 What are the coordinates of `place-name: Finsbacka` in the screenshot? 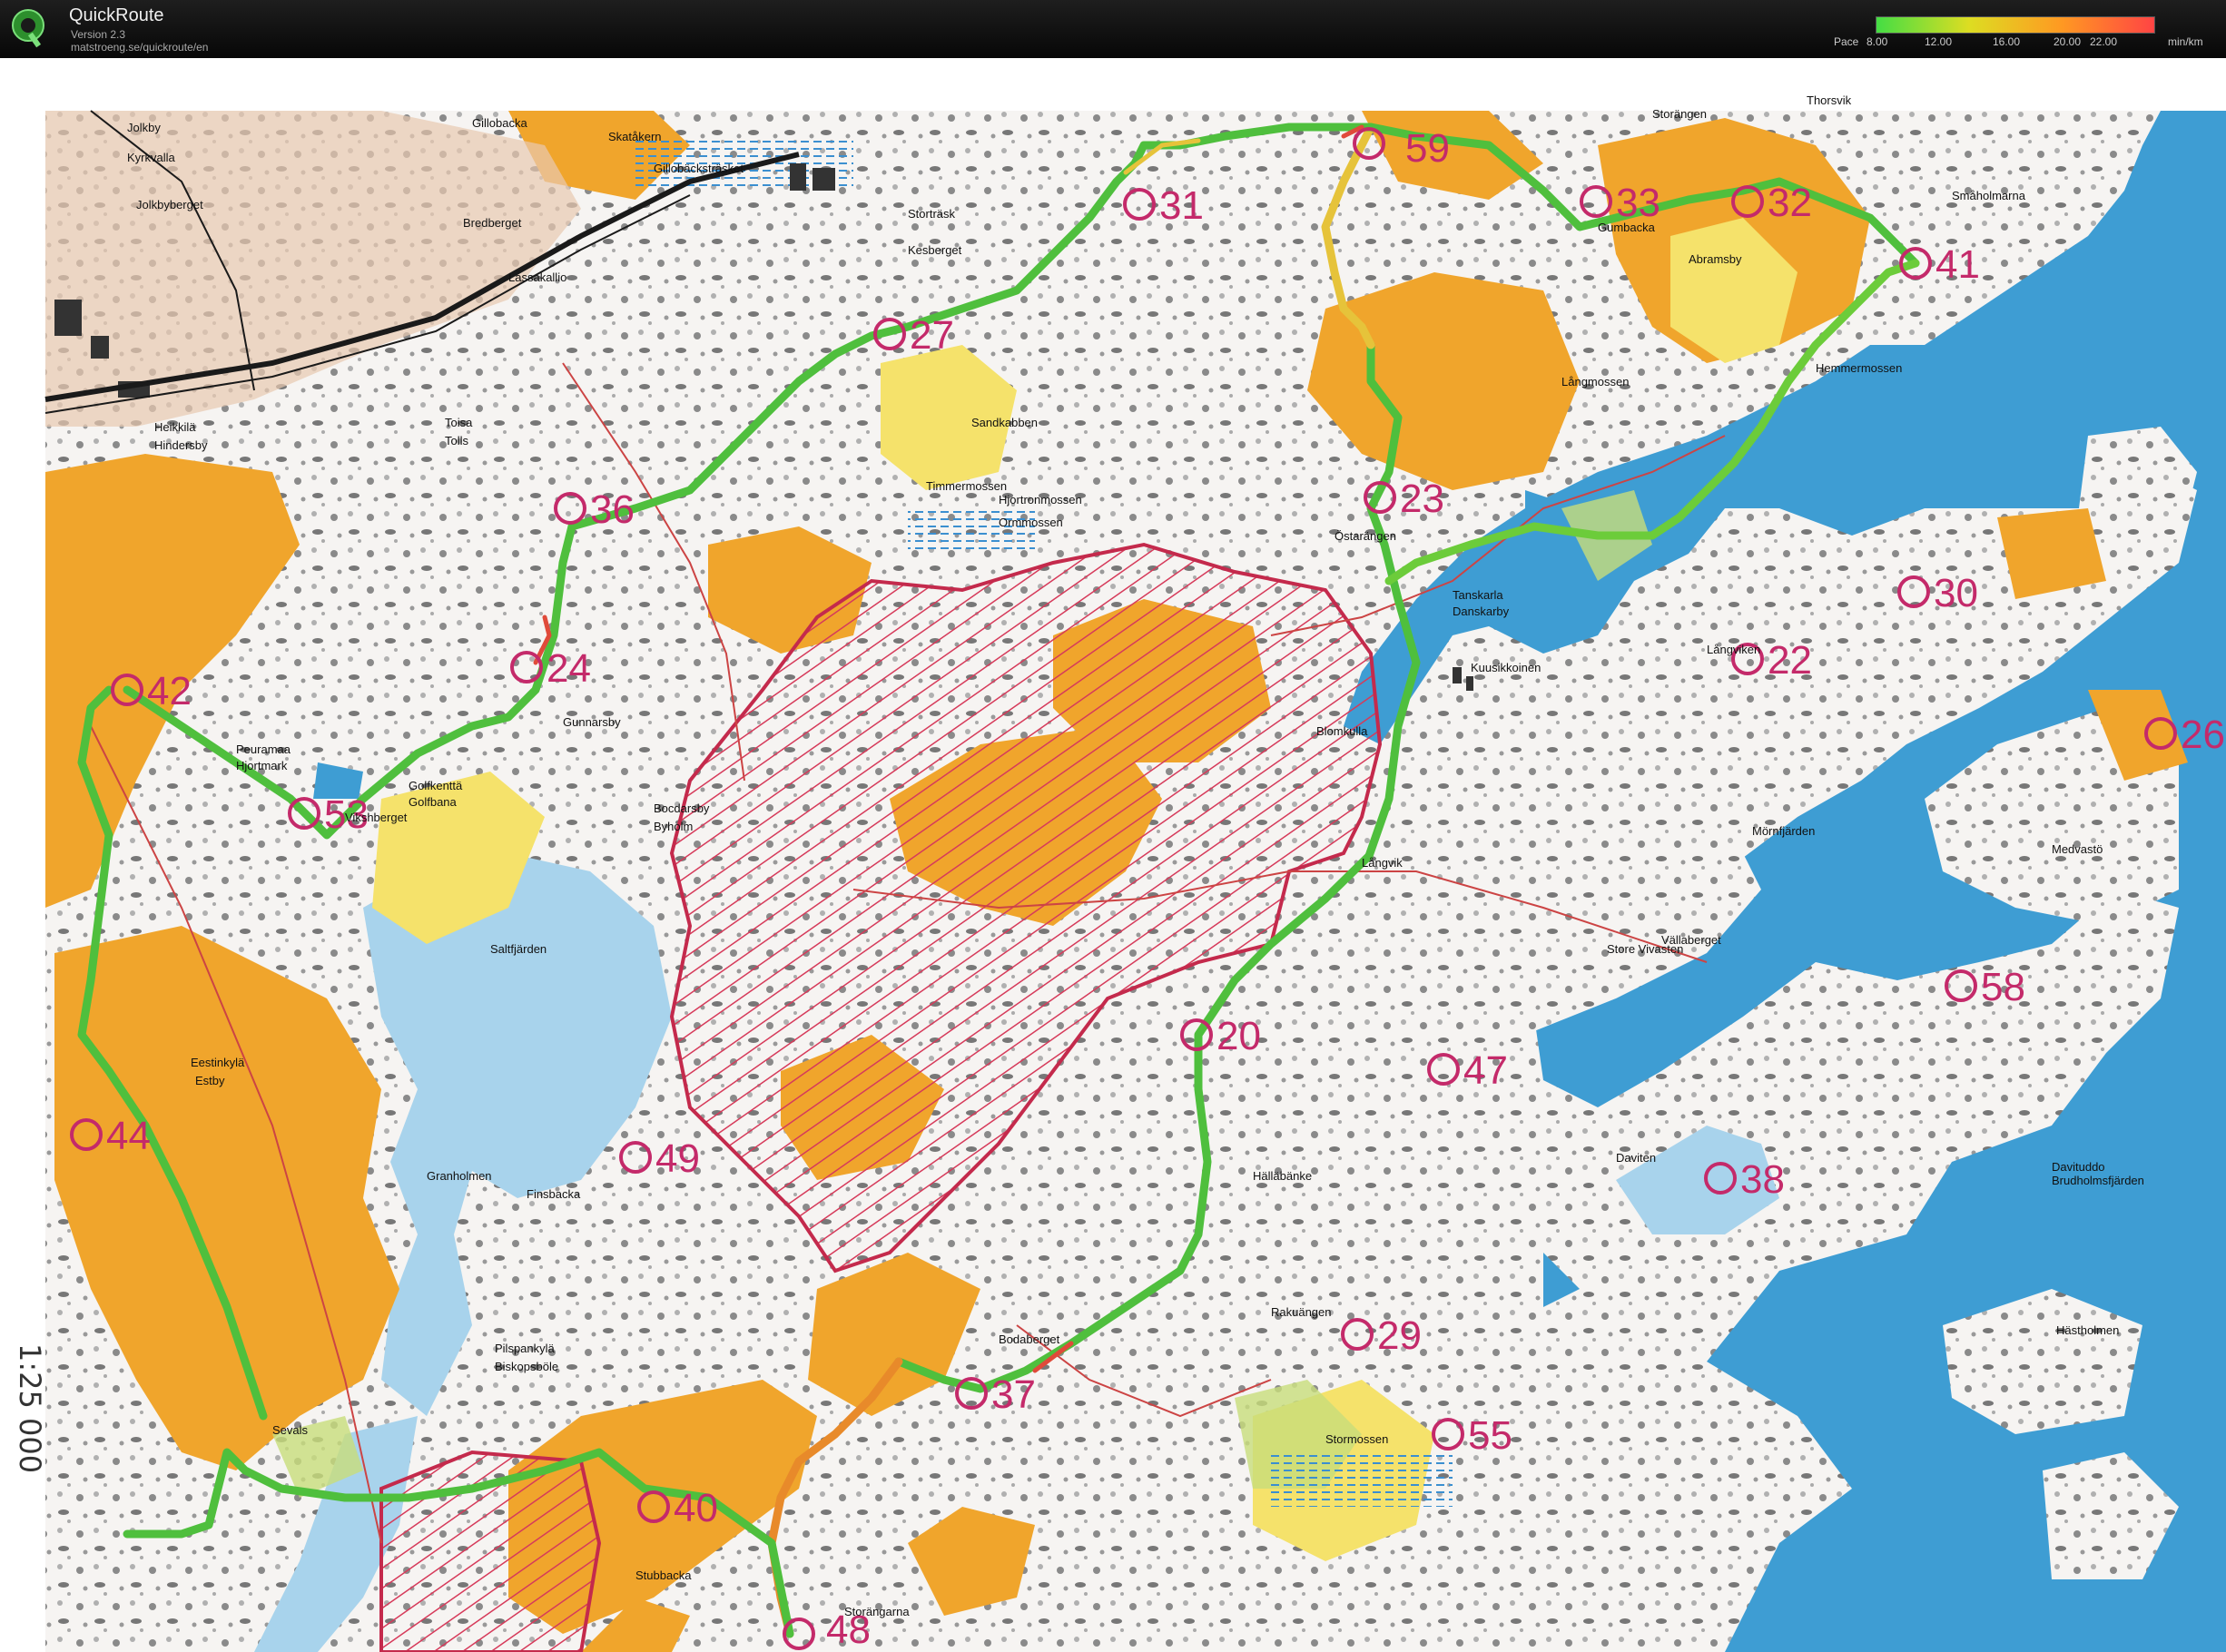 It's located at (554, 1194).